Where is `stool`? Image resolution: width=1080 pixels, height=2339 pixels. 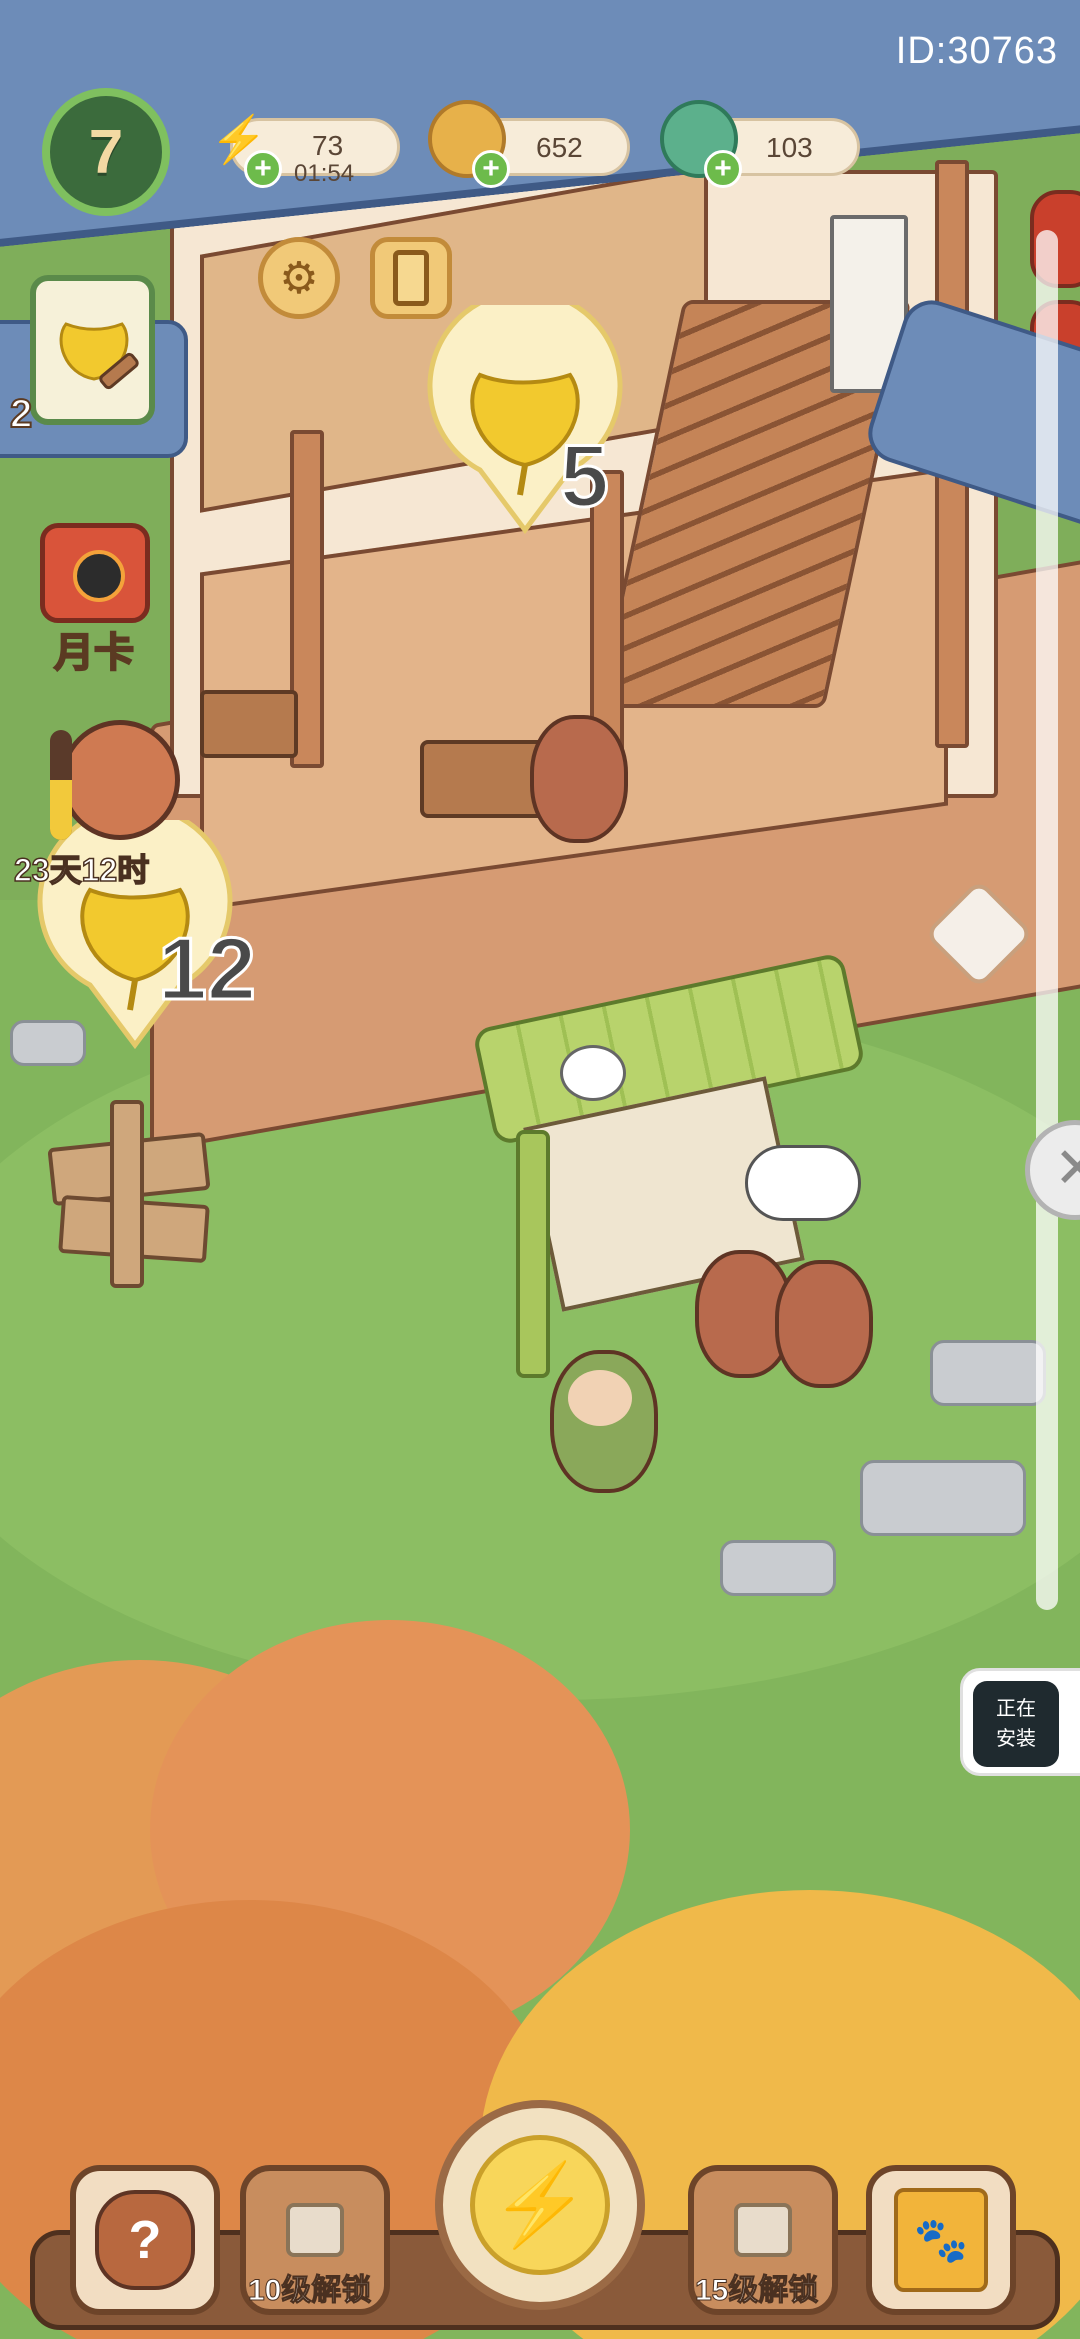 stool is located at coordinates (249, 724).